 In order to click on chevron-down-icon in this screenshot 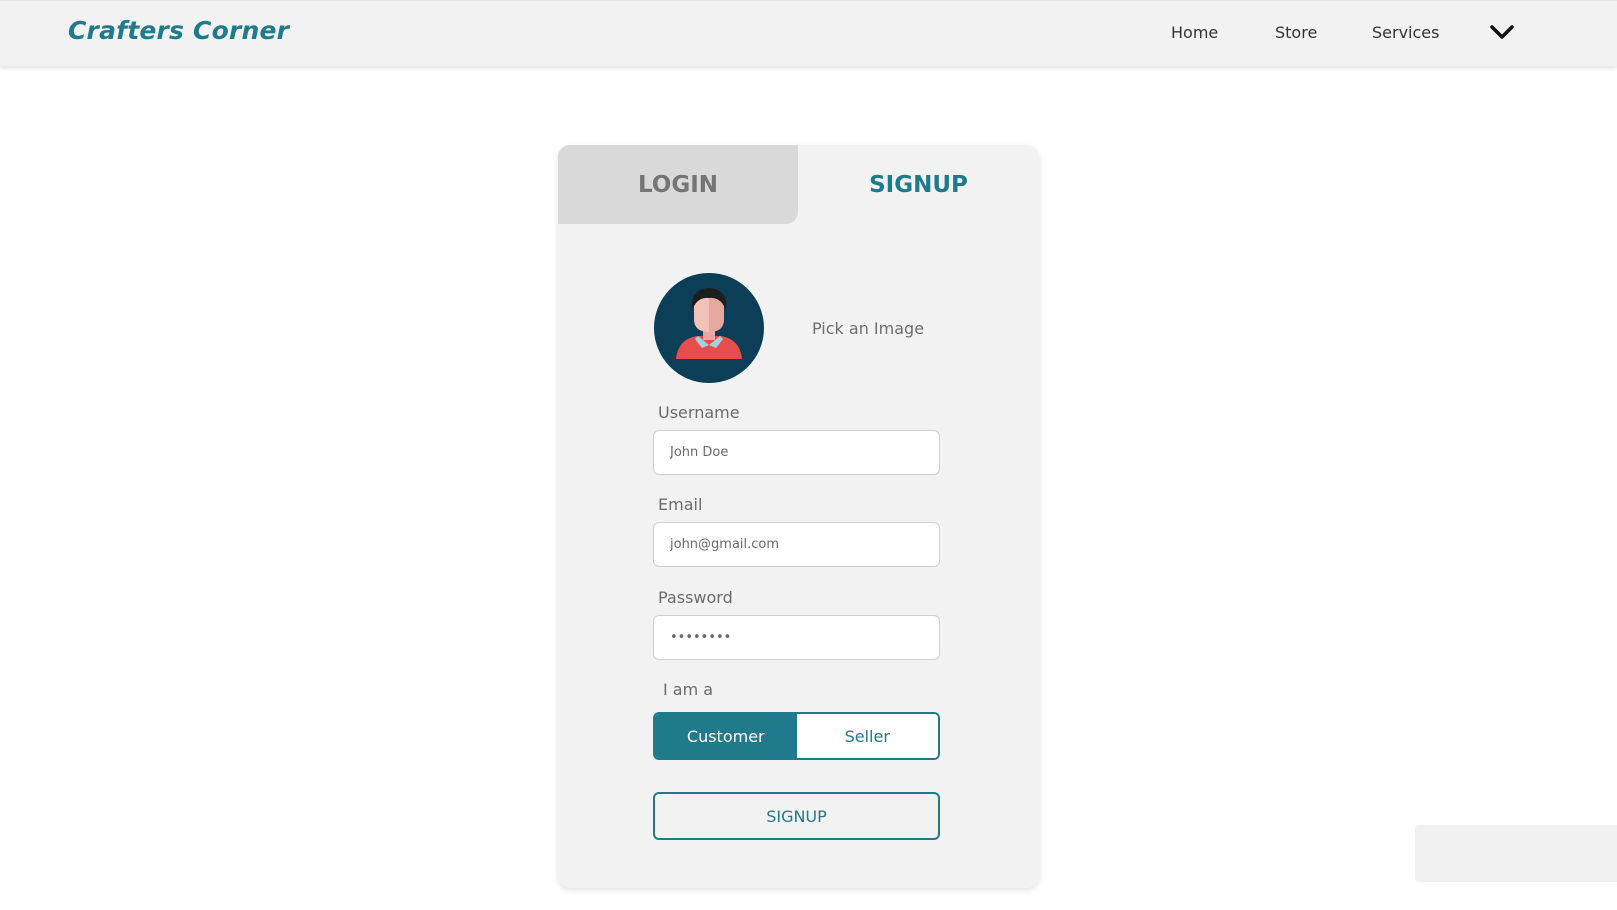, I will do `click(1502, 33)`.